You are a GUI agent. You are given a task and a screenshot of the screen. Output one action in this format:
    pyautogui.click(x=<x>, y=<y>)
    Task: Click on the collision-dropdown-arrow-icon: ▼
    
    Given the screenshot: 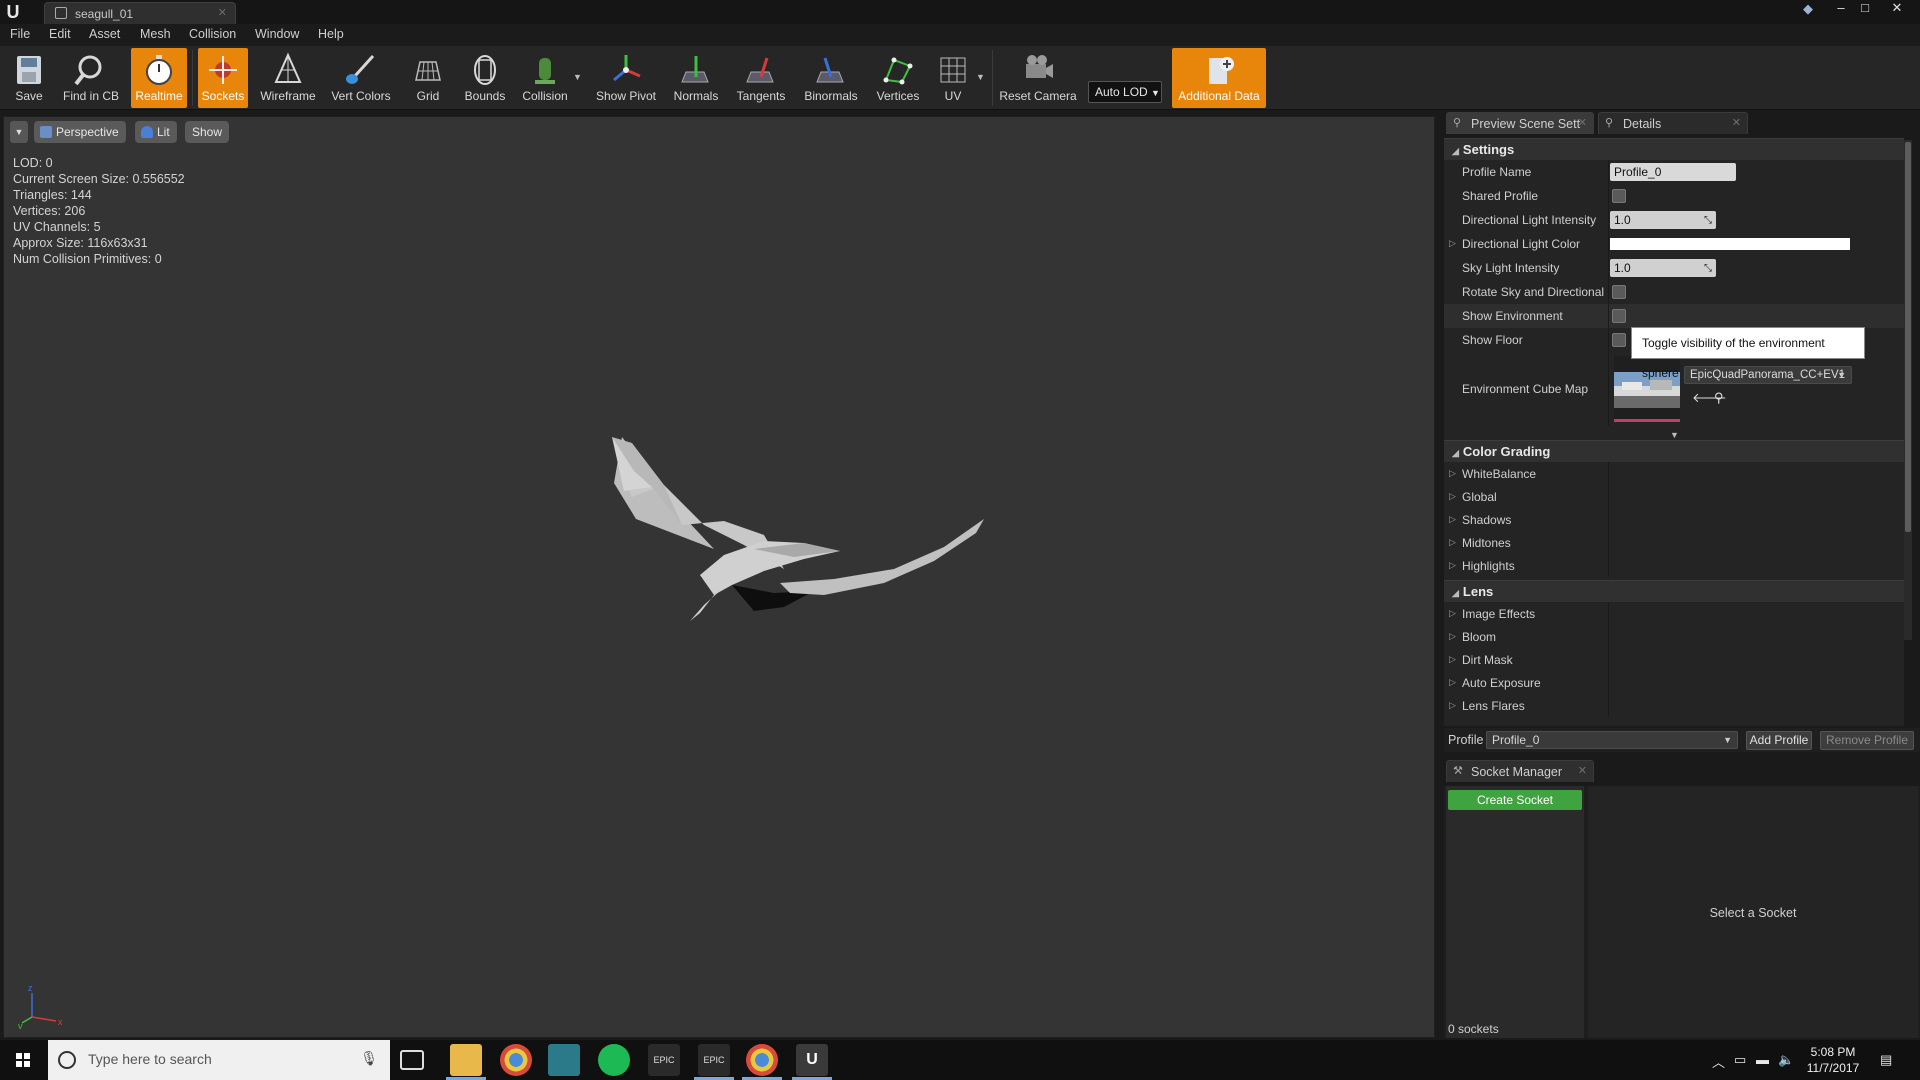 What is the action you would take?
    pyautogui.click(x=577, y=77)
    